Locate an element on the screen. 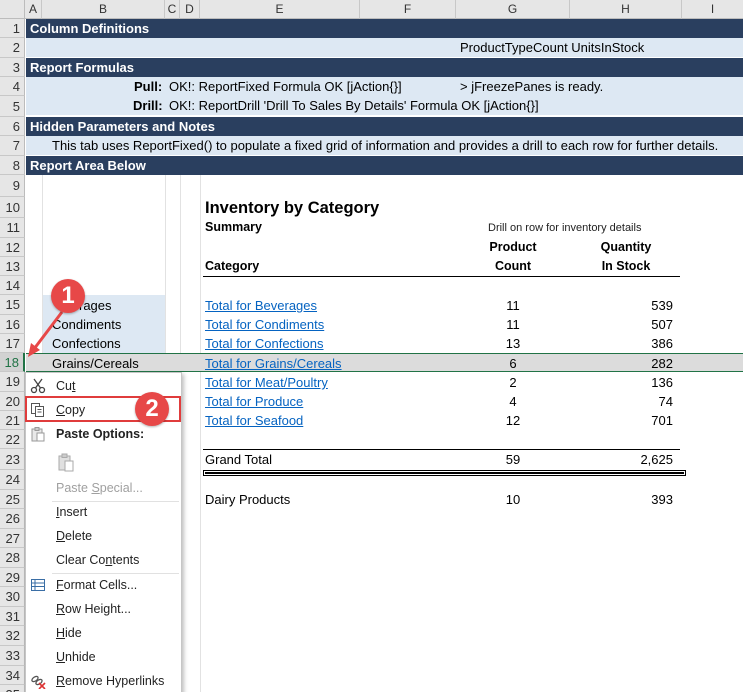 The width and height of the screenshot is (743, 692). callout-badge-2: 2 is located at coordinates (152, 409).